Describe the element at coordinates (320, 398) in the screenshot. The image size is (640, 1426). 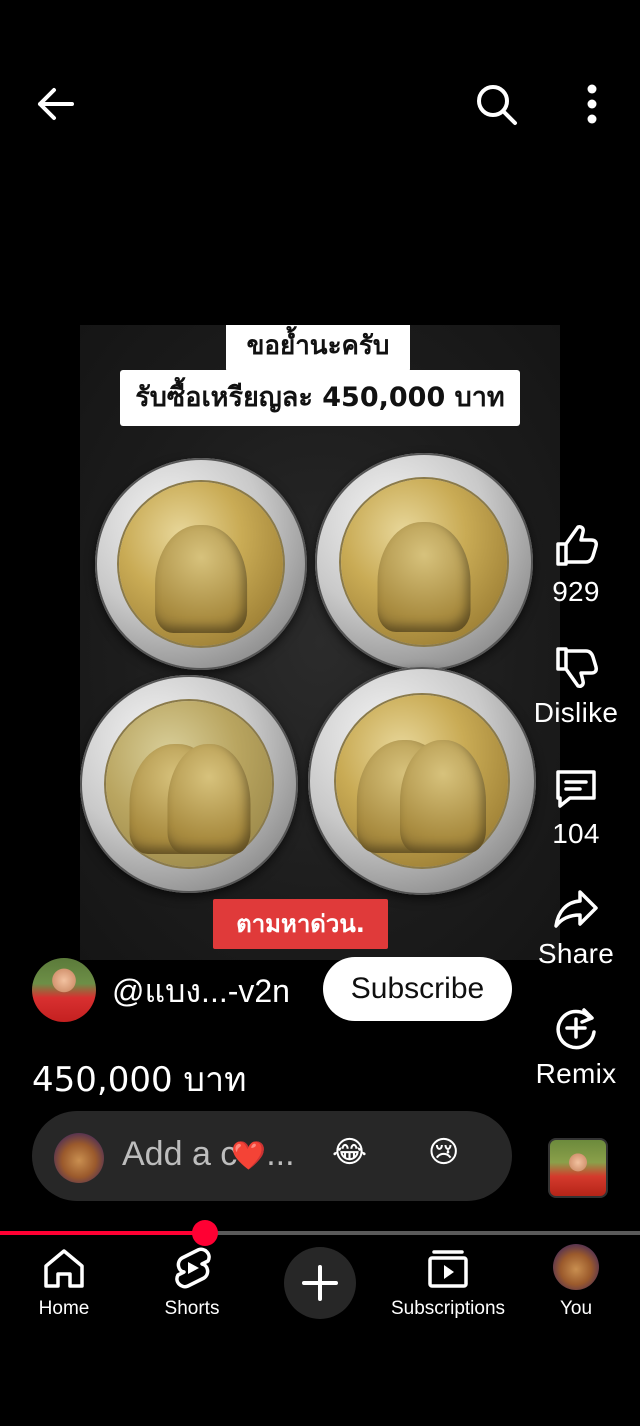
I see `caption-line-2: รับซื้อเหรียญละ 450,000 บาท` at that location.